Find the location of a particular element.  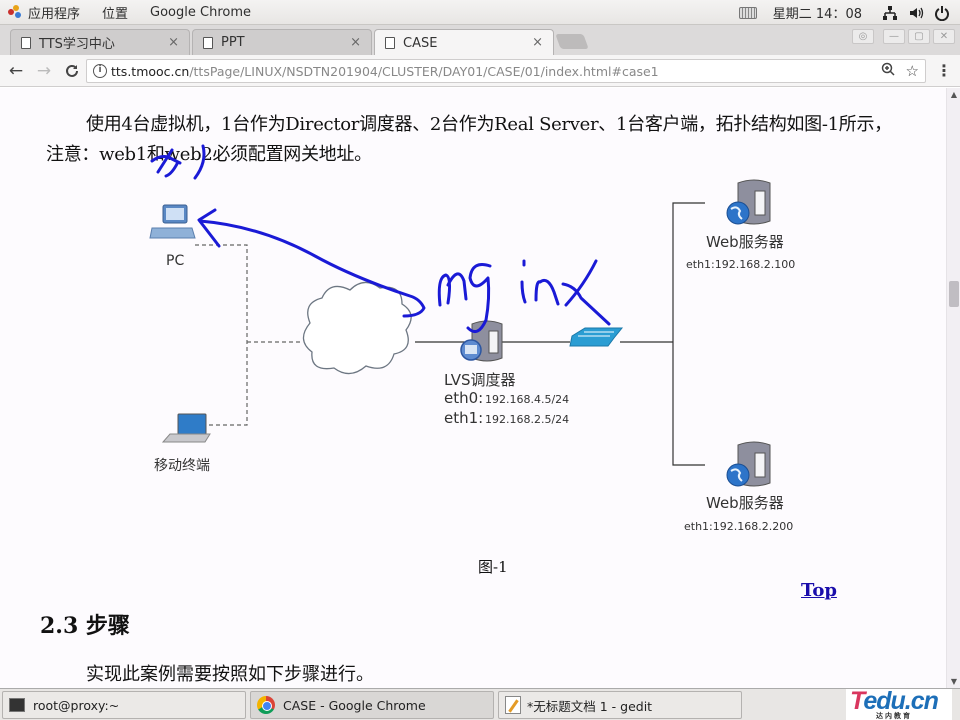

web-server-2-icon is located at coordinates (748, 464).